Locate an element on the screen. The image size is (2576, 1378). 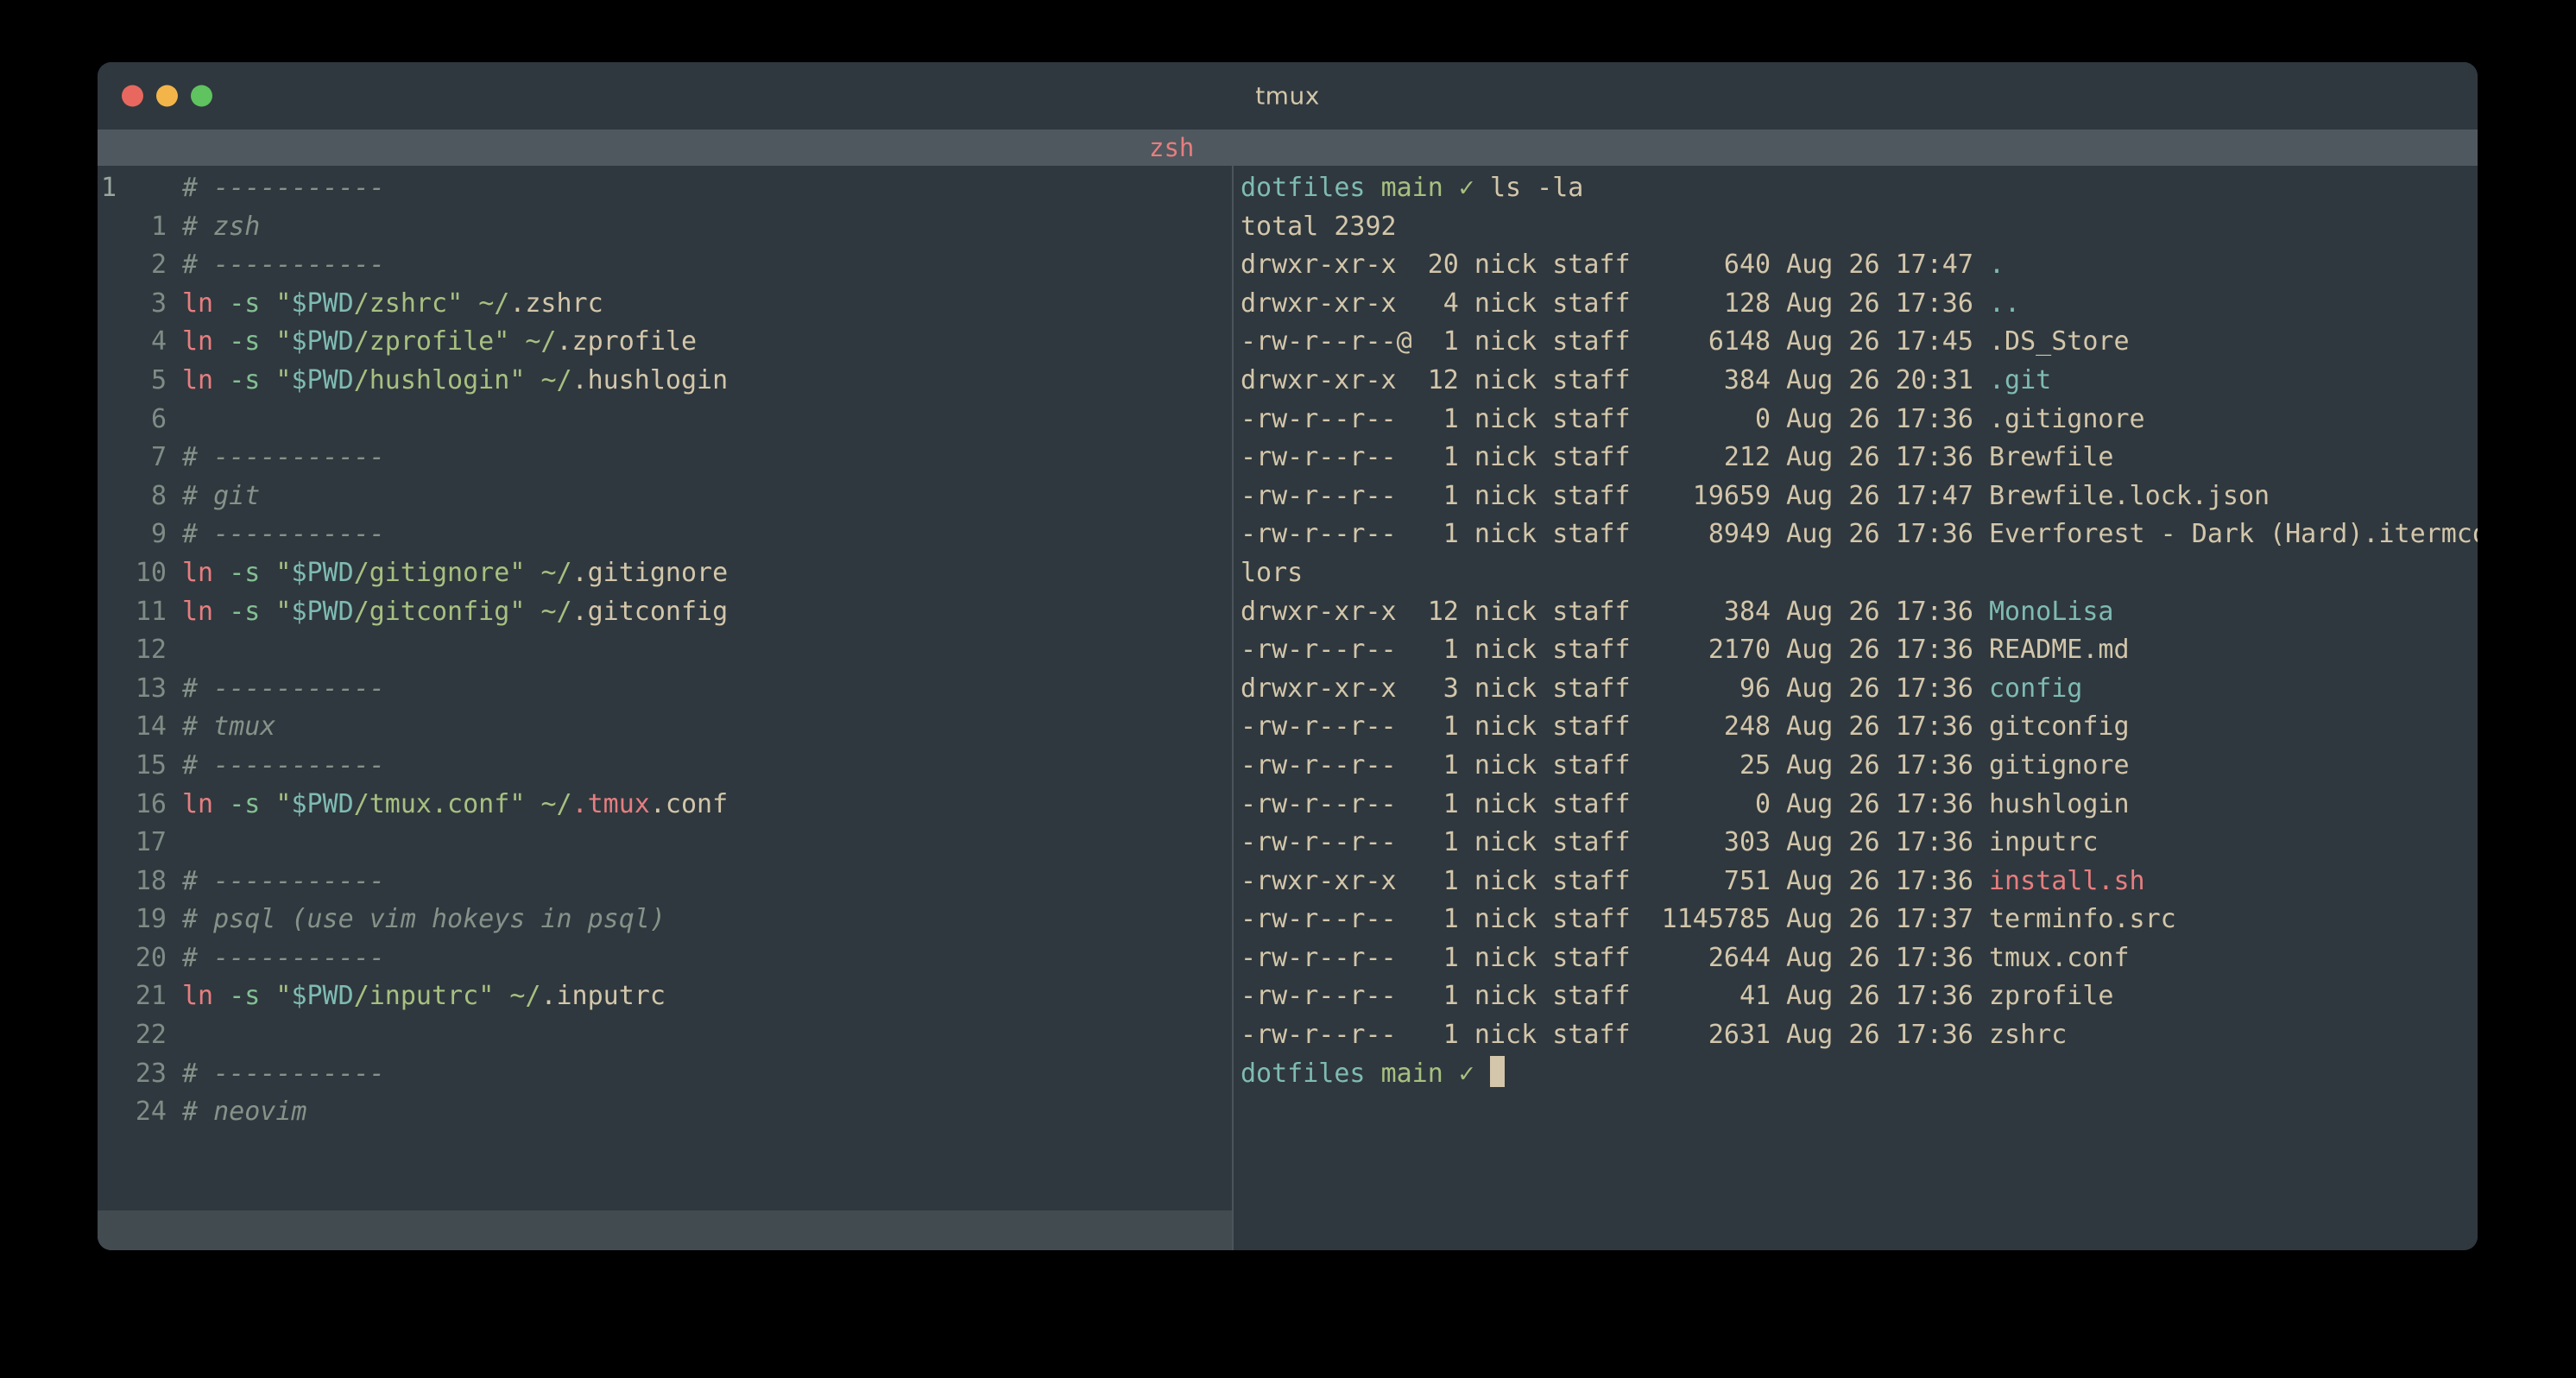
code-line: 14 # tmux is located at coordinates (665, 728).